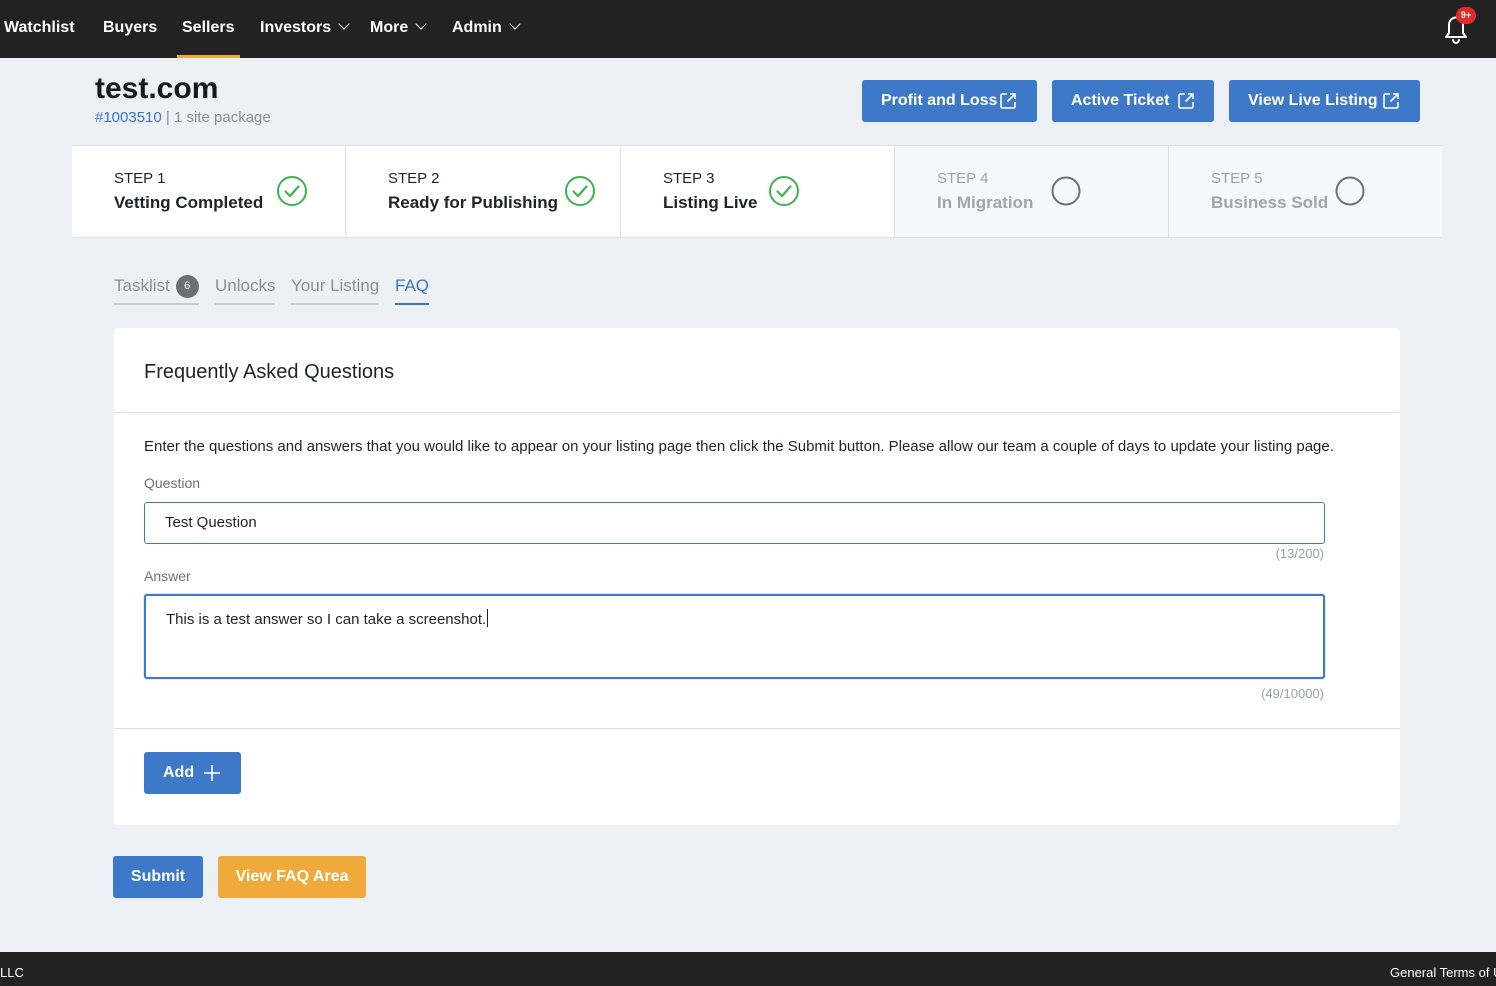 The height and width of the screenshot is (986, 1496). Describe the element at coordinates (1313, 100) in the screenshot. I see `view-live-listing-label: View Live Listing` at that location.